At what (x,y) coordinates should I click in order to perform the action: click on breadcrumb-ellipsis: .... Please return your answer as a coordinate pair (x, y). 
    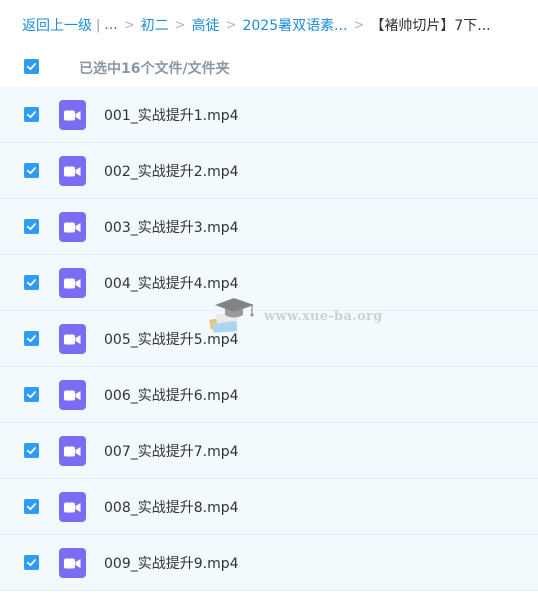
    Looking at the image, I should click on (110, 25).